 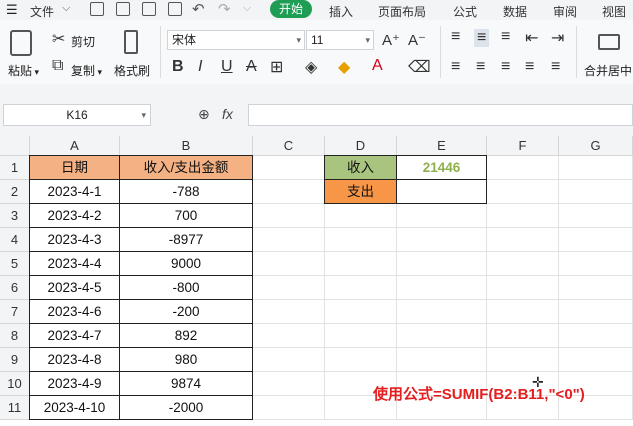 I want to click on fill-icon: ◈, so click(x=311, y=67).